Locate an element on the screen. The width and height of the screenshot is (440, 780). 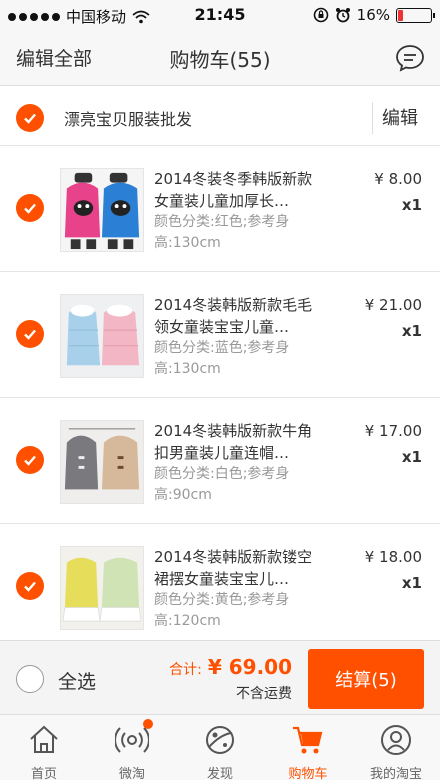
product-price: ¥ 21.00 is located at coordinates (393, 305).